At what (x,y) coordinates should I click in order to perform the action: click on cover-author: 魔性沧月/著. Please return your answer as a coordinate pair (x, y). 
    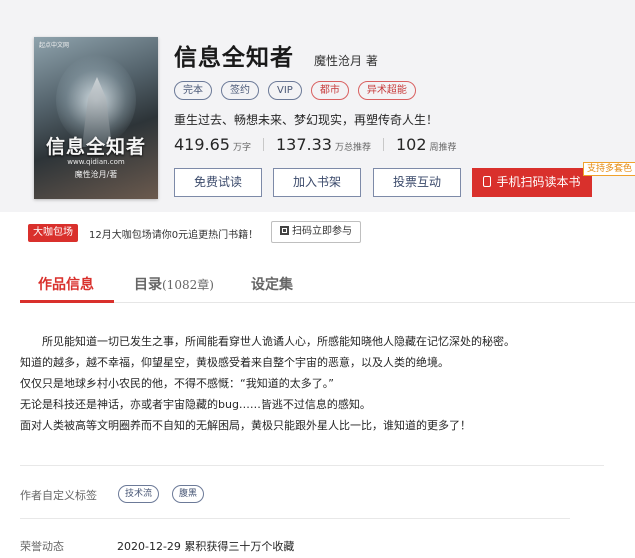
    Looking at the image, I should click on (96, 174).